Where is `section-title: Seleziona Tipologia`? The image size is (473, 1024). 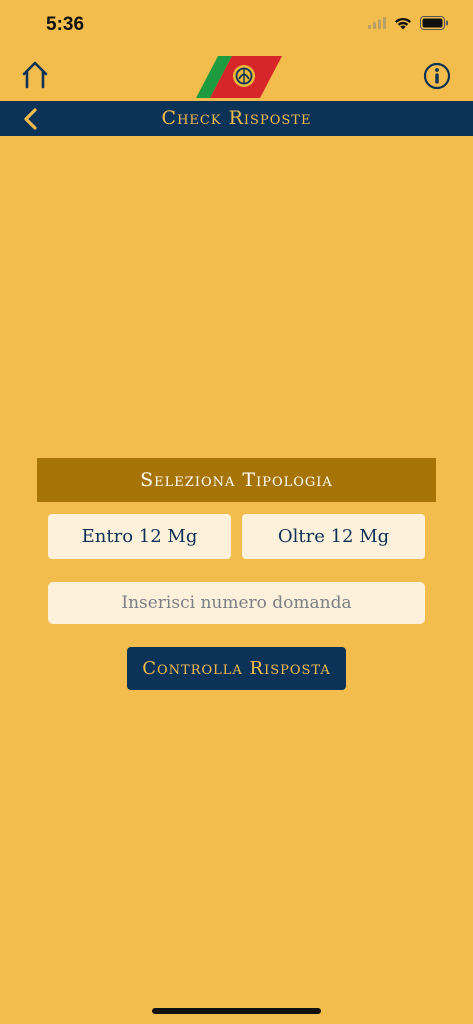
section-title: Seleziona Tipologia is located at coordinates (236, 480).